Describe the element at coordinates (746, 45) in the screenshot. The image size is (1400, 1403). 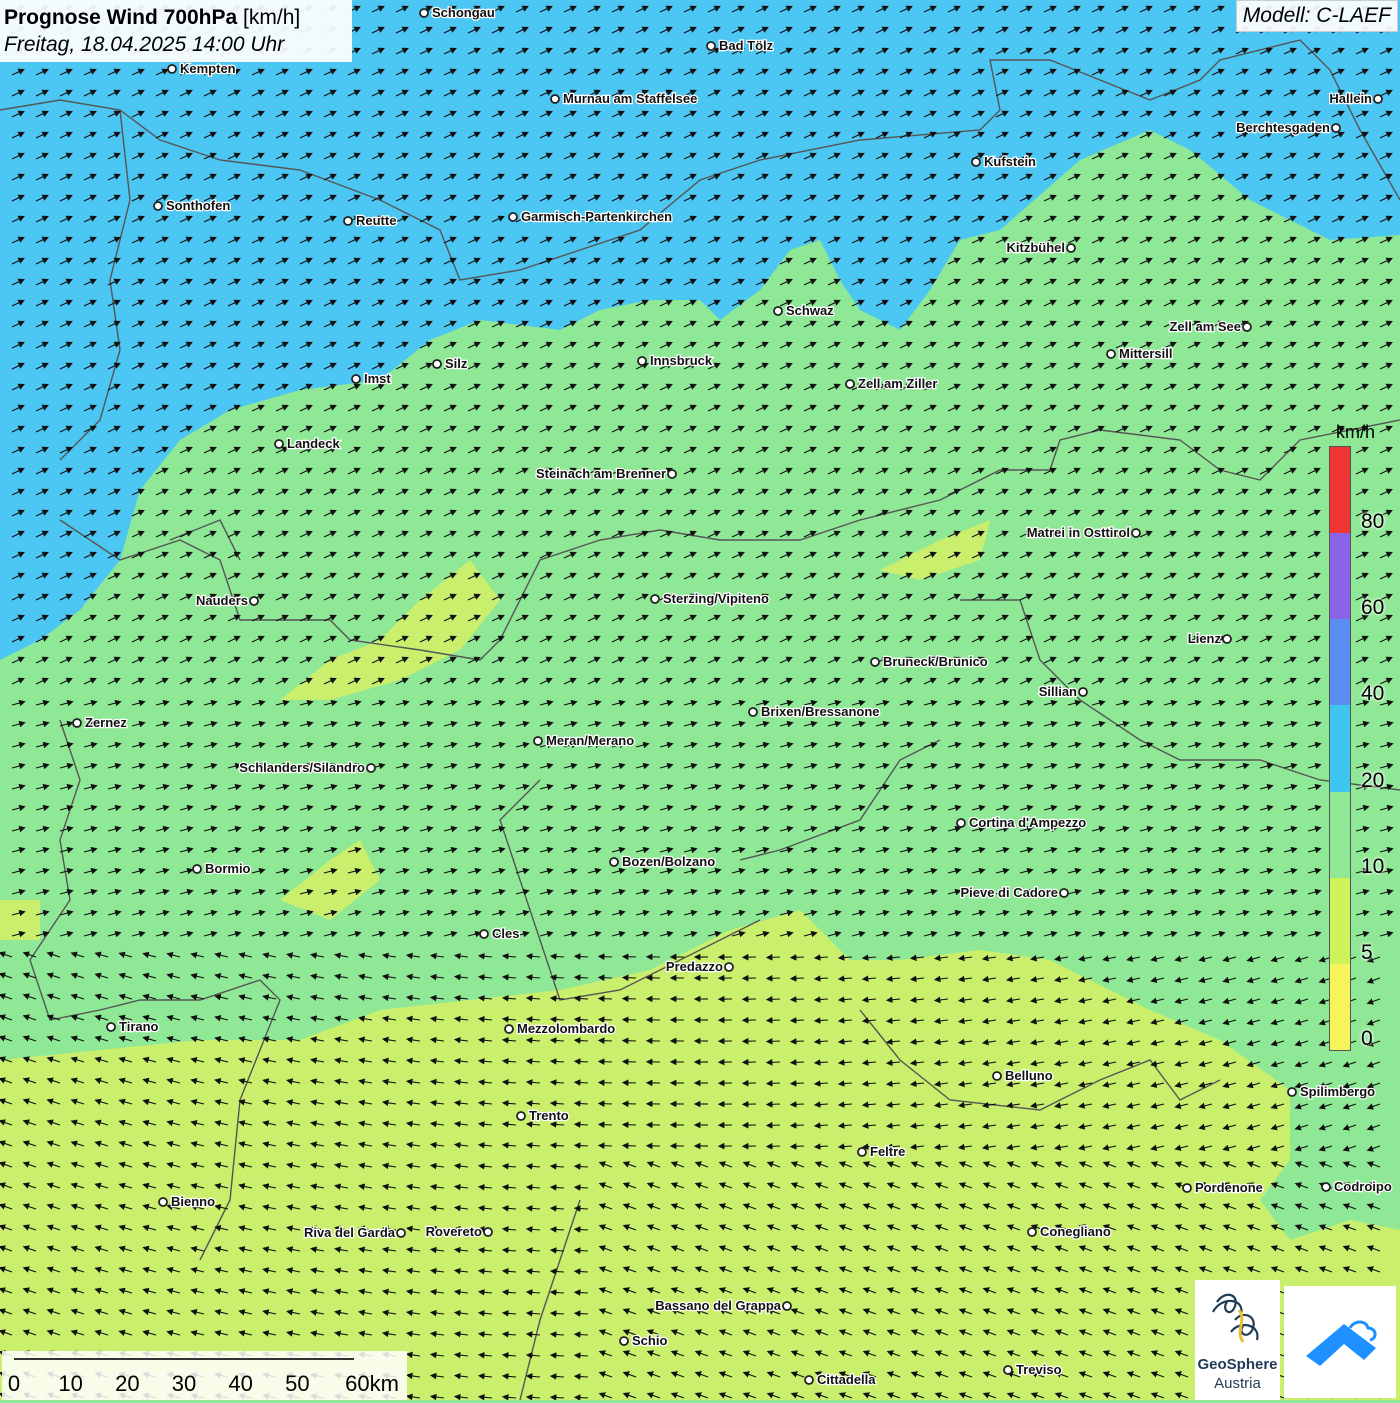
I see `city-label: Bad Tölz` at that location.